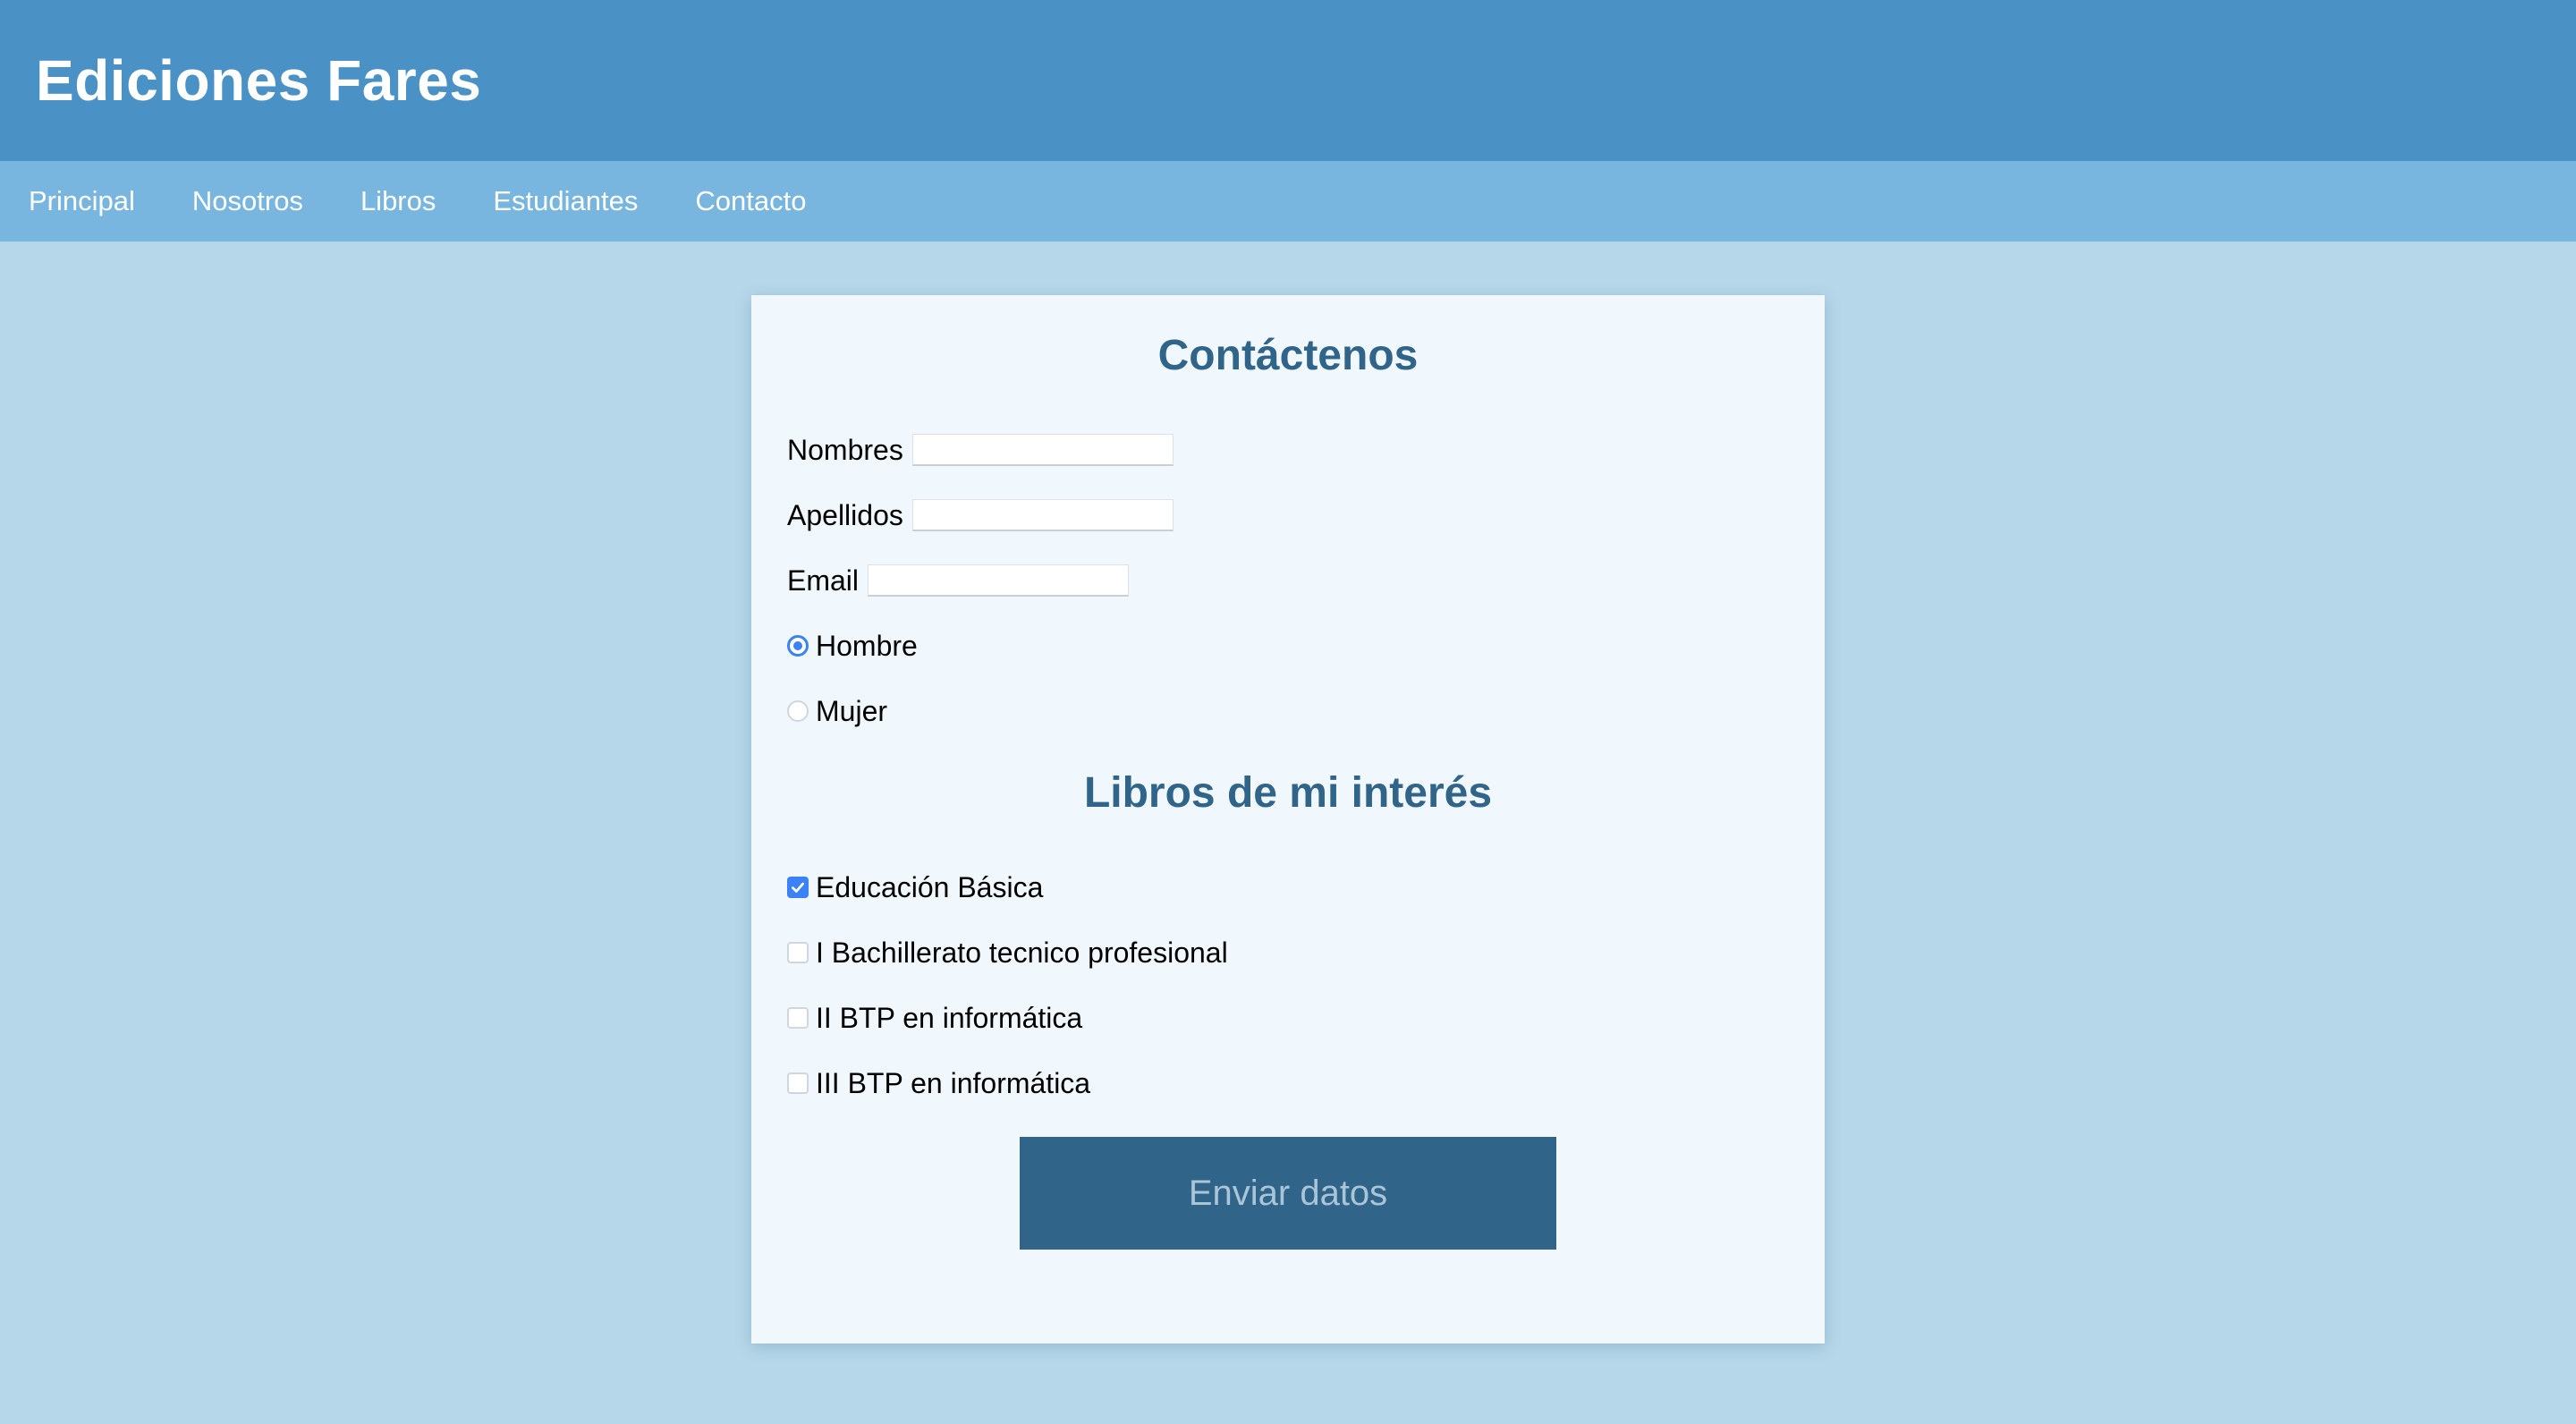 The height and width of the screenshot is (1424, 2576). I want to click on checkmark-icon, so click(798, 887).